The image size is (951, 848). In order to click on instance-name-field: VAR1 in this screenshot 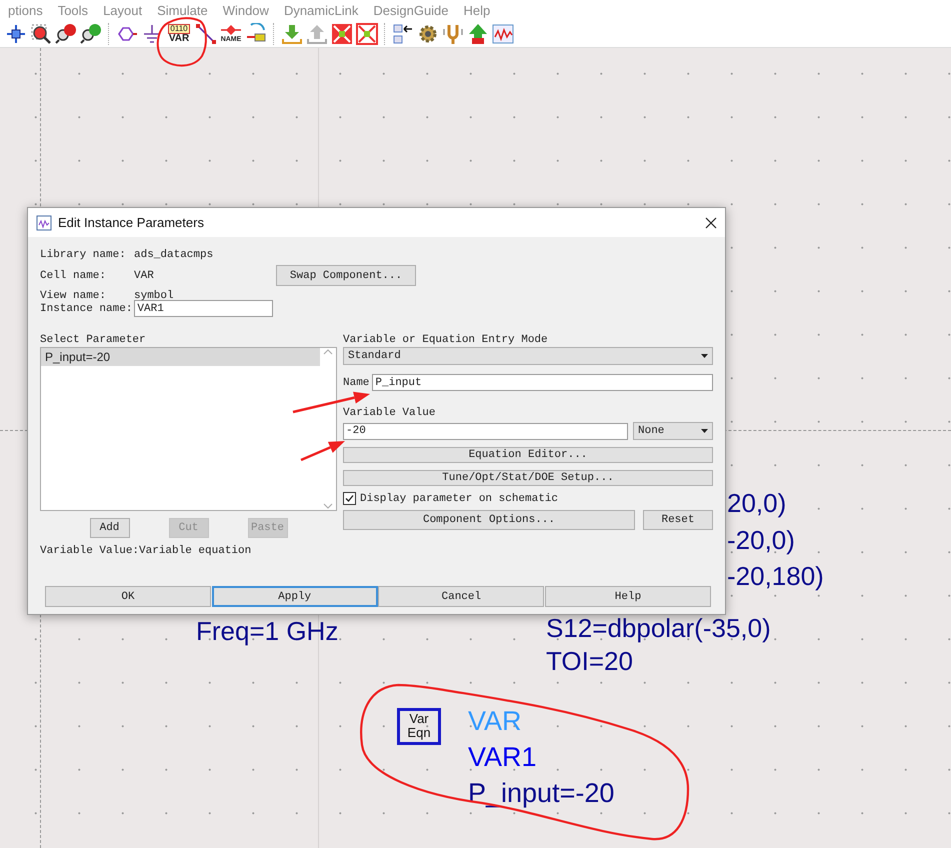, I will do `click(204, 308)`.